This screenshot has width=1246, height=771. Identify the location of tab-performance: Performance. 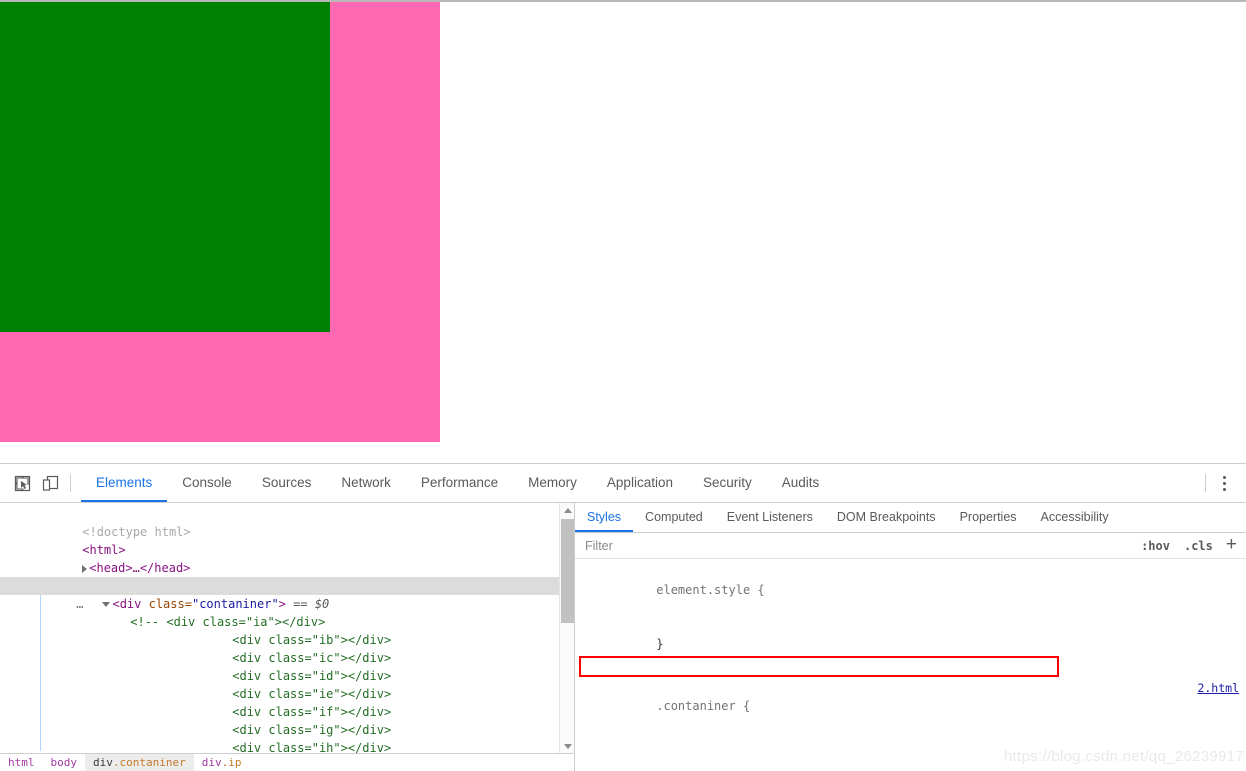
(459, 483).